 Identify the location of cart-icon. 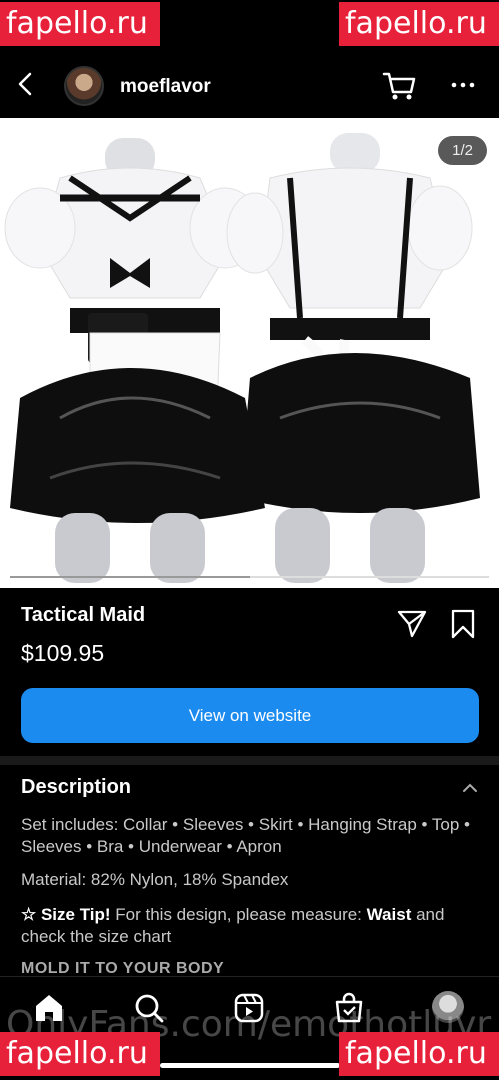
(400, 86).